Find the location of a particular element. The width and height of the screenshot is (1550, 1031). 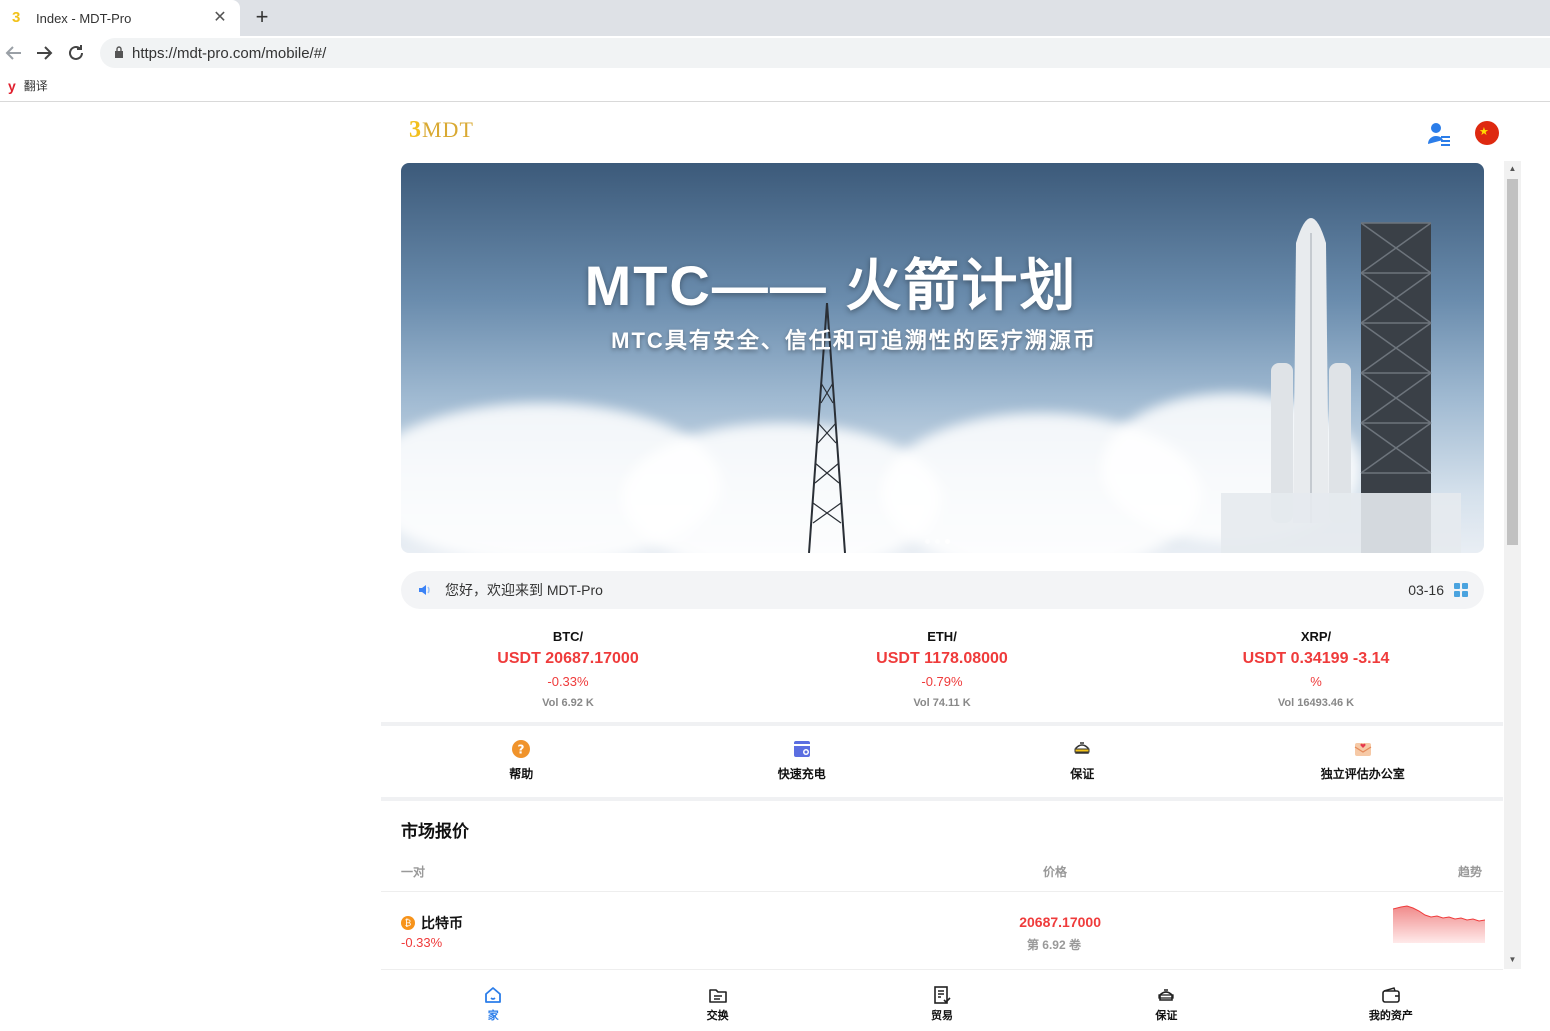

close-tab-icon: ✕ is located at coordinates (220, 18).